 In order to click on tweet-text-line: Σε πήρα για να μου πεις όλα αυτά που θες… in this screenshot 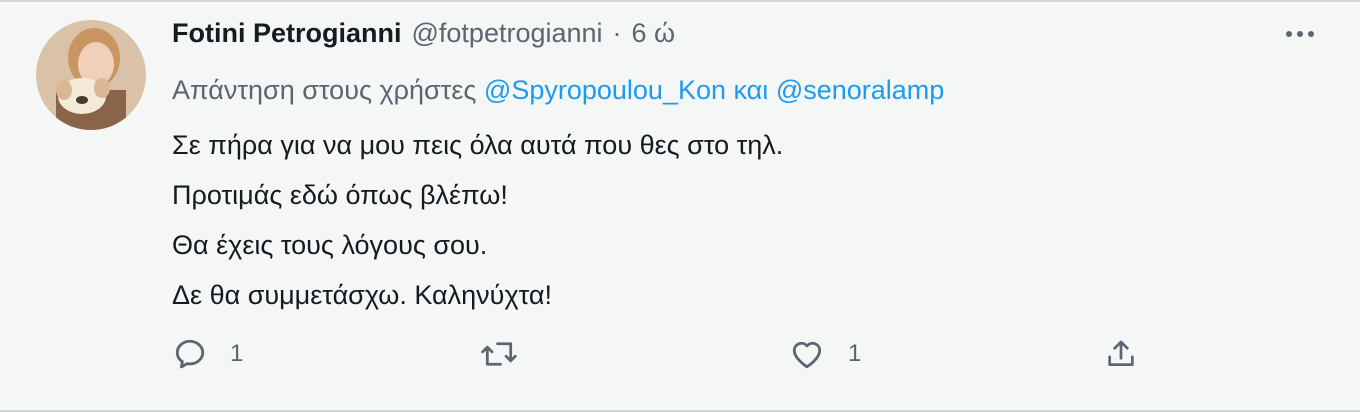, I will do `click(478, 145)`.